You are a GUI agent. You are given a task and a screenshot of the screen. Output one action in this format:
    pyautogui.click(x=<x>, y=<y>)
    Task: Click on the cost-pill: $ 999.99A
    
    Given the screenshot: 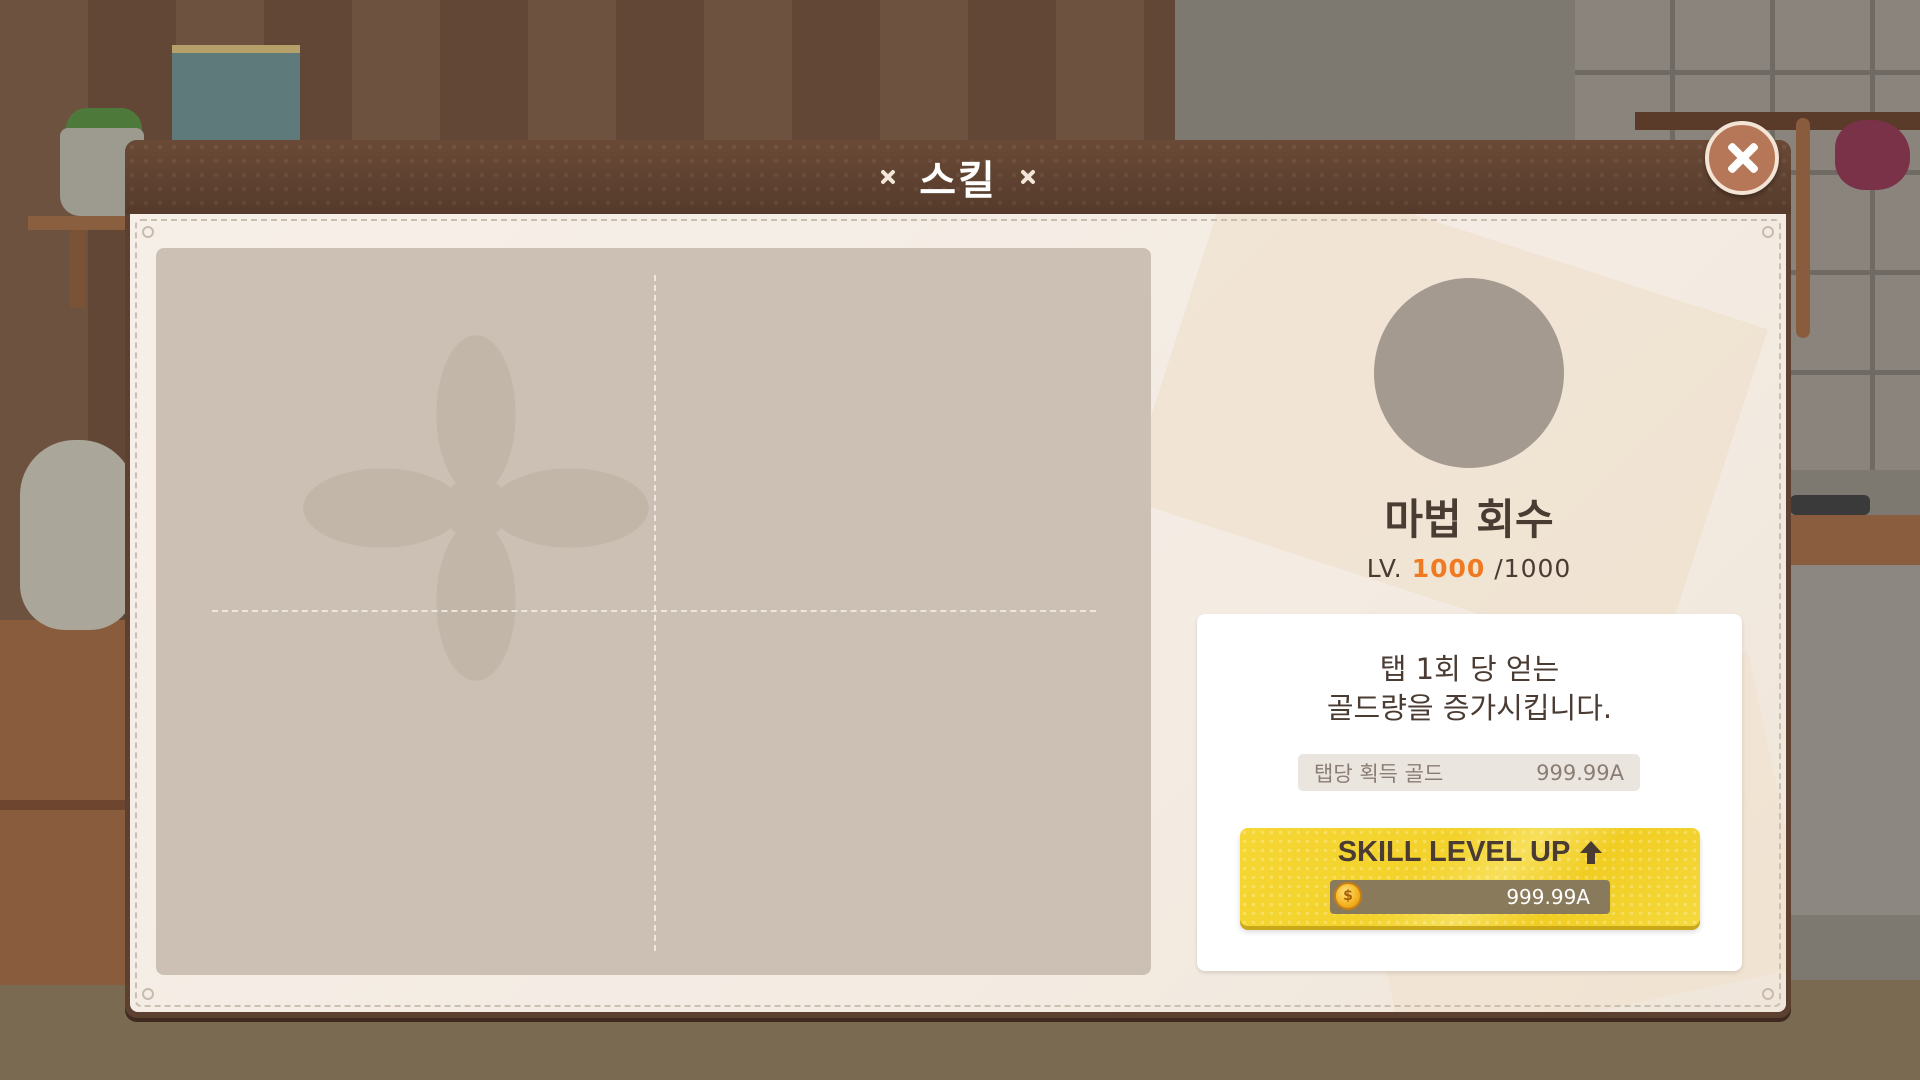 What is the action you would take?
    pyautogui.click(x=1470, y=897)
    